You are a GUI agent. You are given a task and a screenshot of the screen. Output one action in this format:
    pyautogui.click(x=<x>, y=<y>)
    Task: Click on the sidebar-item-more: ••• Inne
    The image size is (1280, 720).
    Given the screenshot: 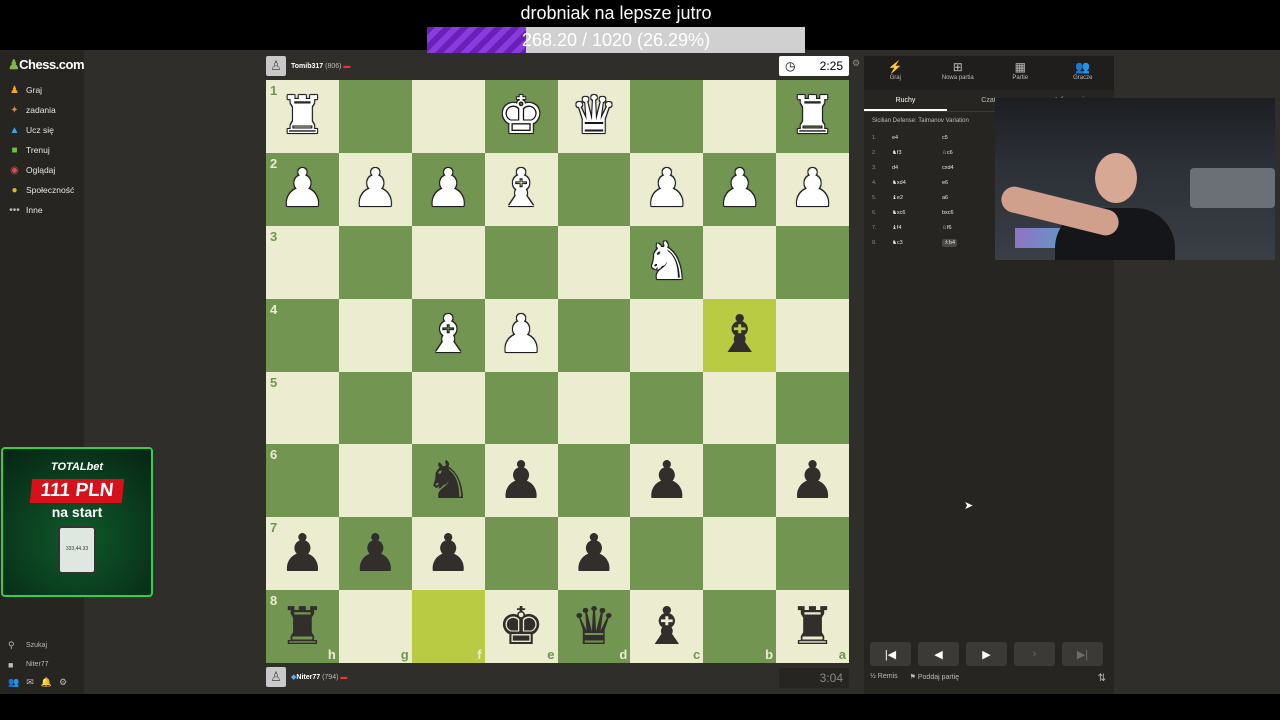 What is the action you would take?
    pyautogui.click(x=41, y=210)
    